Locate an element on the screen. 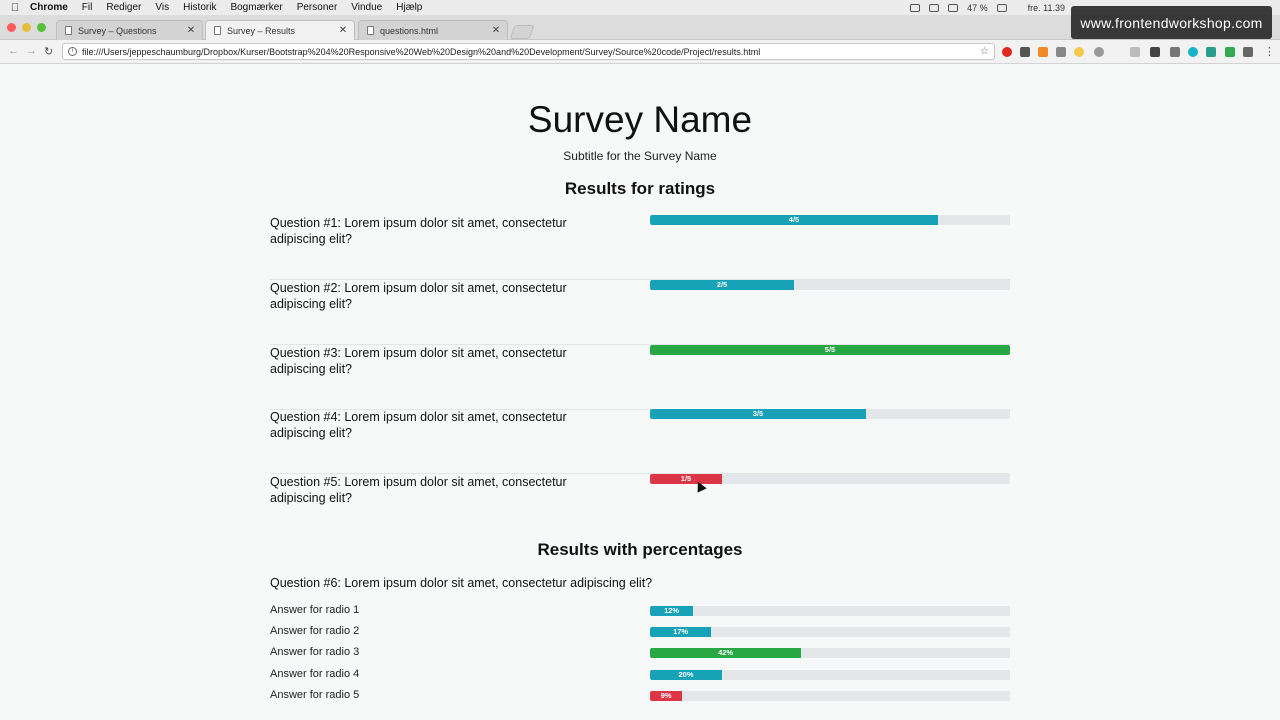 This screenshot has width=1280, height=720. minimize-window-icon is located at coordinates (26, 27).